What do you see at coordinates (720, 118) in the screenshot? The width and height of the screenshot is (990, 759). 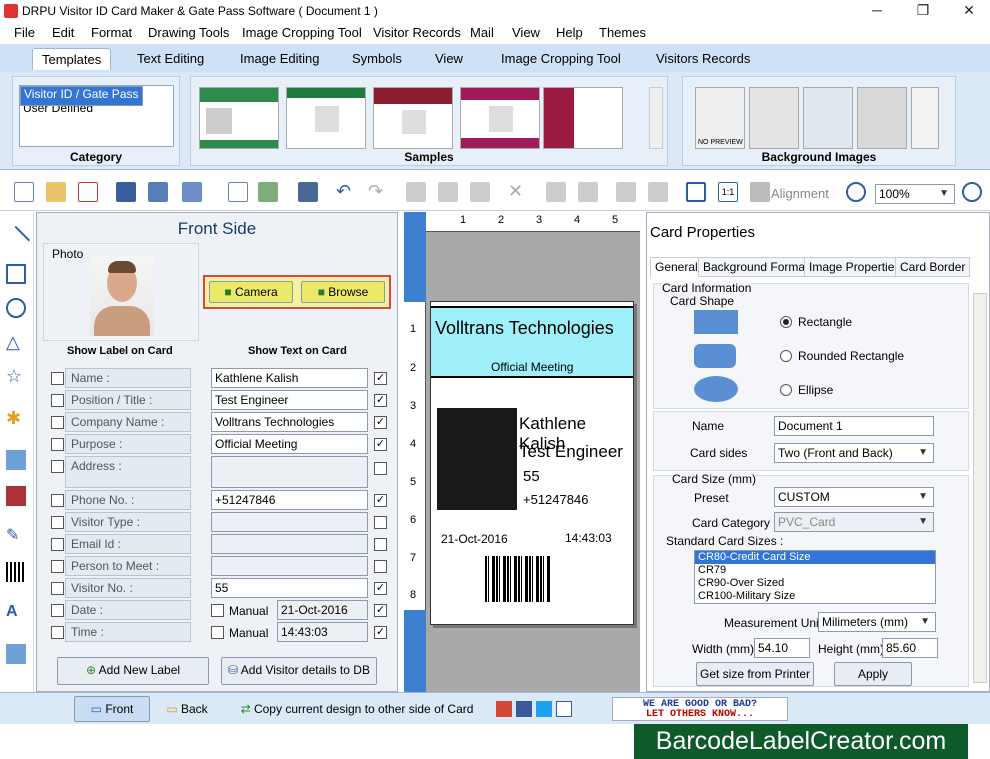 I see `bg-thumbnail-none: NO PREVIEW` at bounding box center [720, 118].